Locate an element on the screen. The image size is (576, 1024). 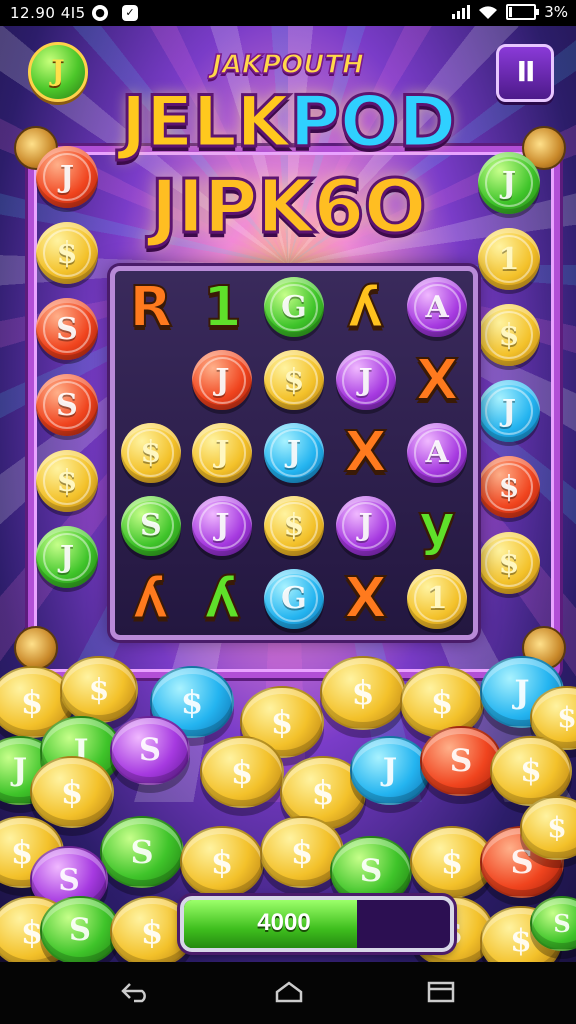
reel-cell is located at coordinates (151, 380).